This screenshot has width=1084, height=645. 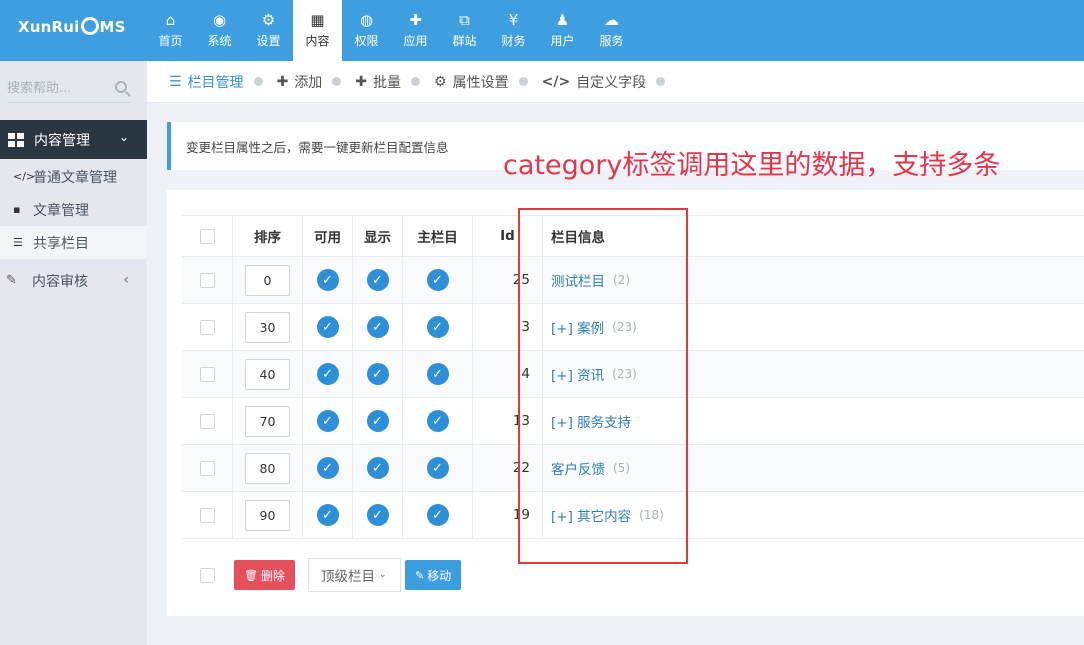 I want to click on sidebar-group-content: 内容管理 ⌄, so click(x=73, y=139).